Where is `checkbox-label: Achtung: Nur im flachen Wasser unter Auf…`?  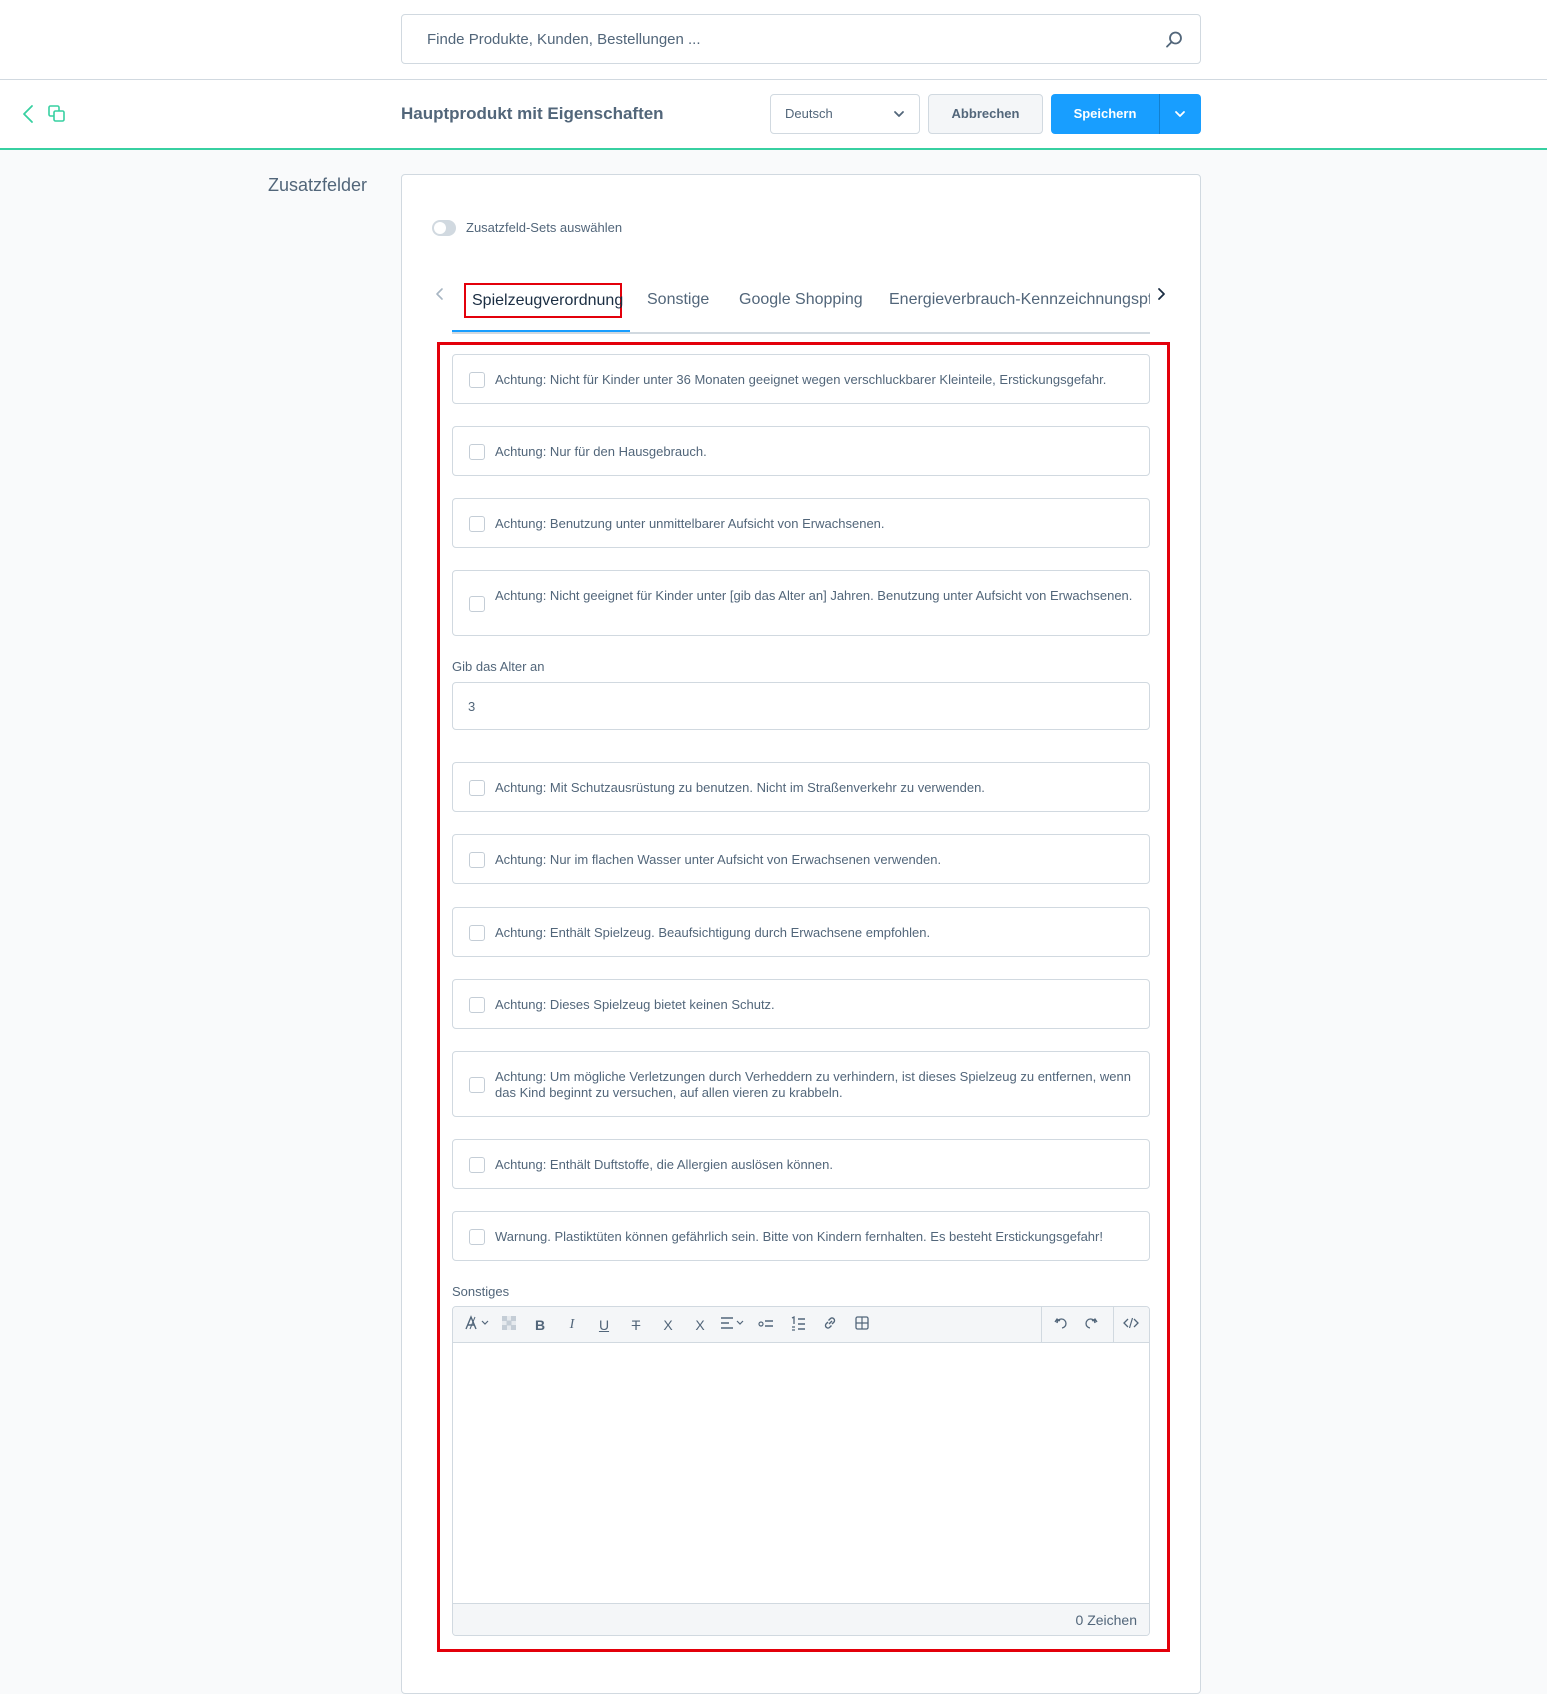 checkbox-label: Achtung: Nur im flachen Wasser unter Auf… is located at coordinates (718, 859).